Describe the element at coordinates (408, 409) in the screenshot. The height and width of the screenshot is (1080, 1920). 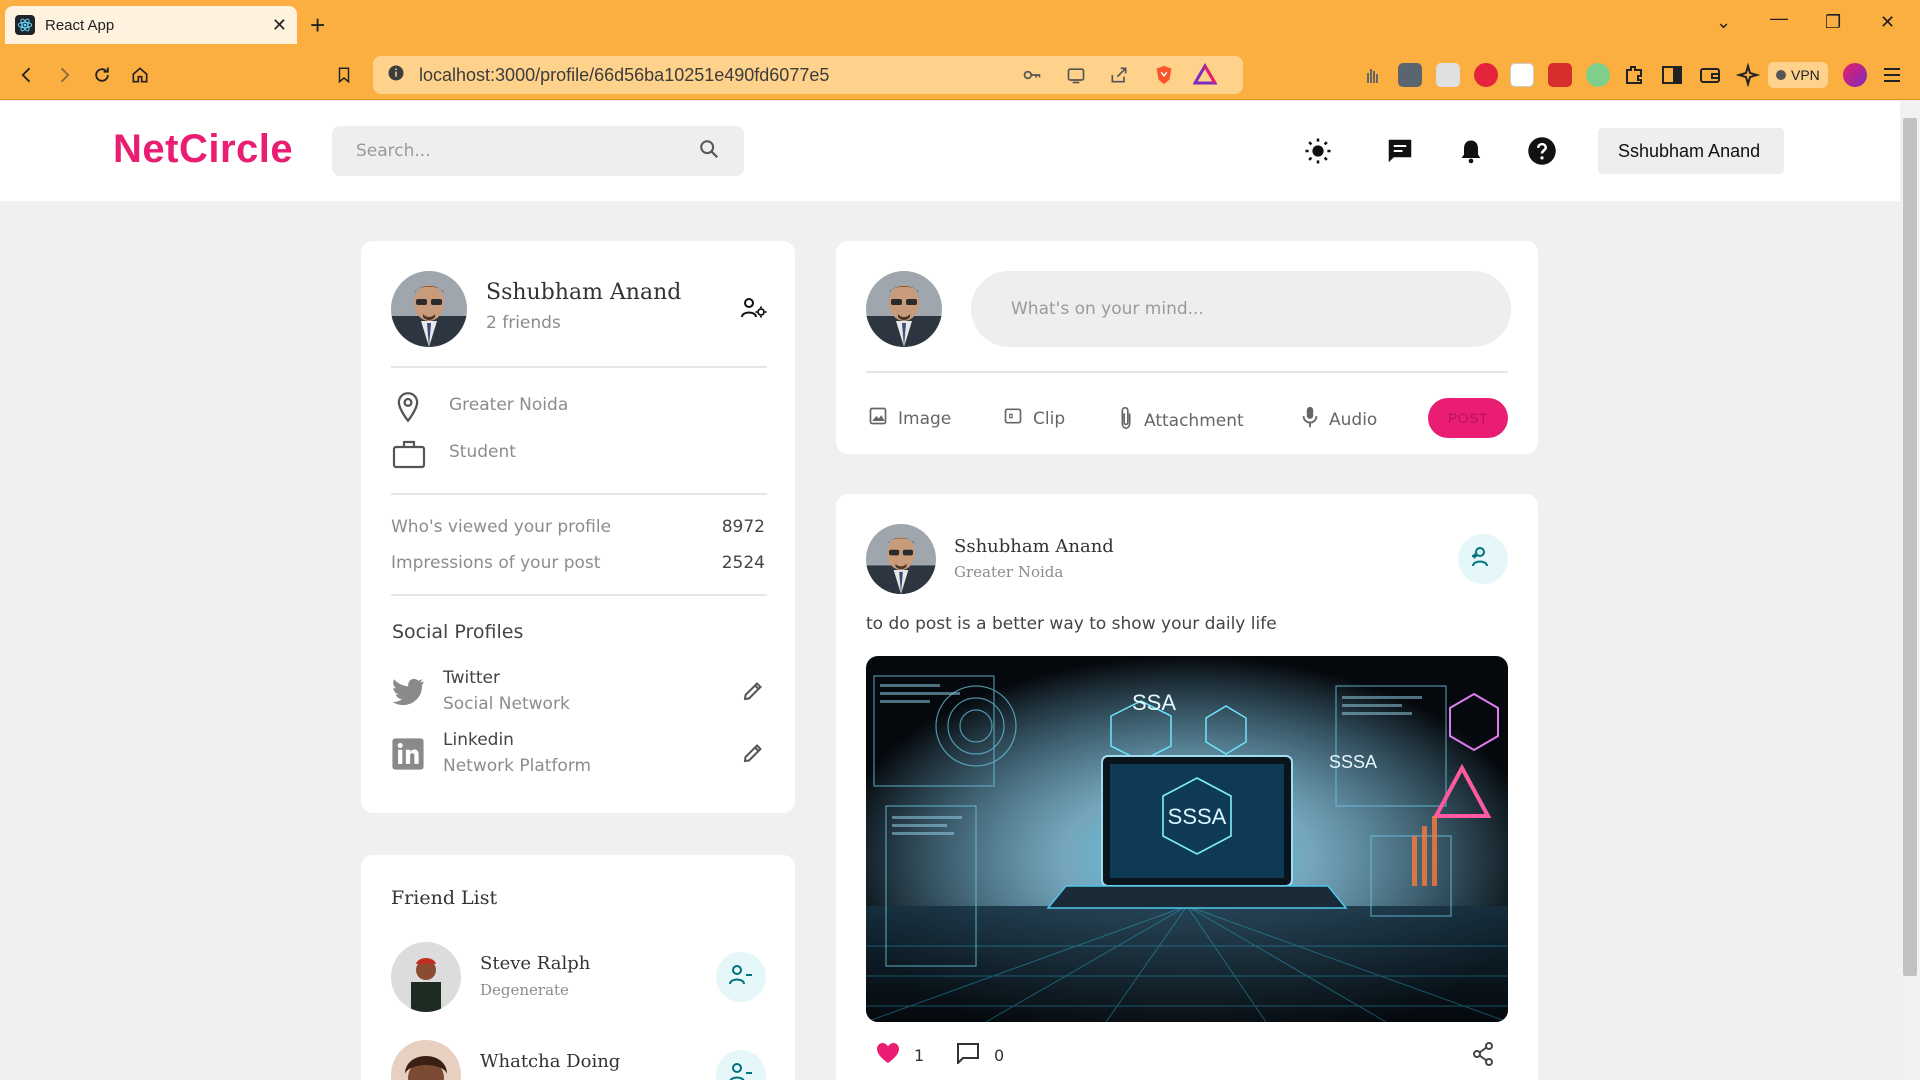
I see `location-pin-icon` at that location.